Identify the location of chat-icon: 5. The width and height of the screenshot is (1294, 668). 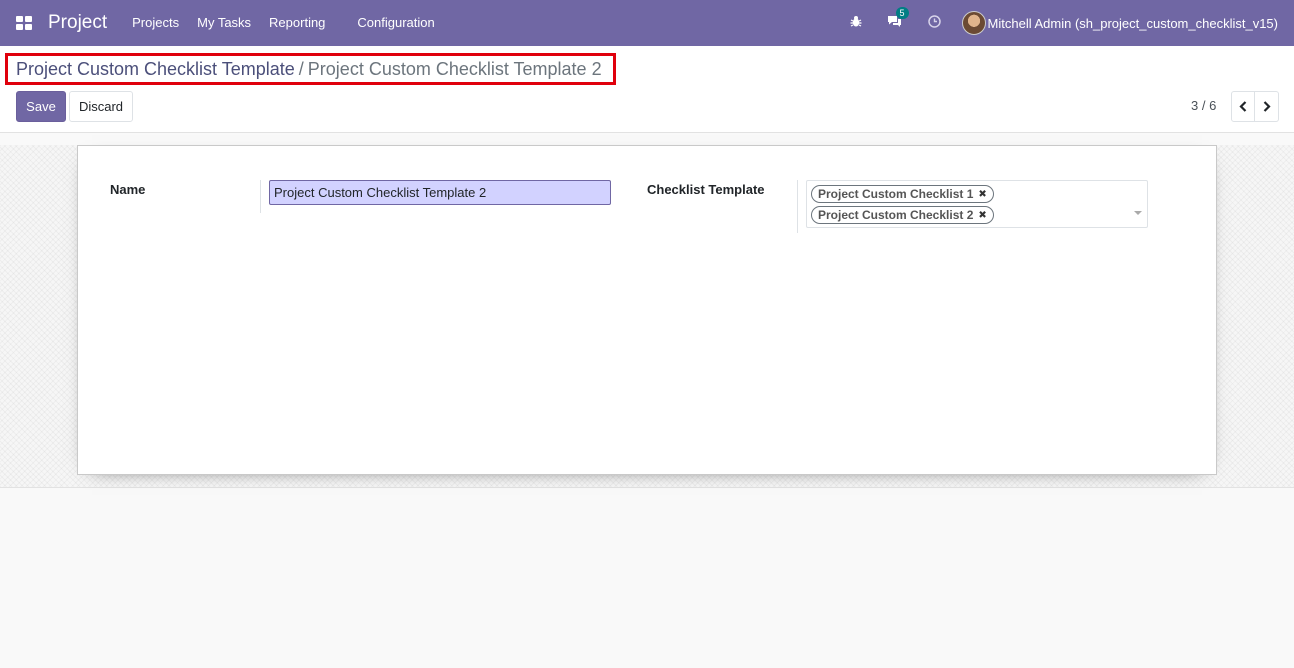
(896, 19).